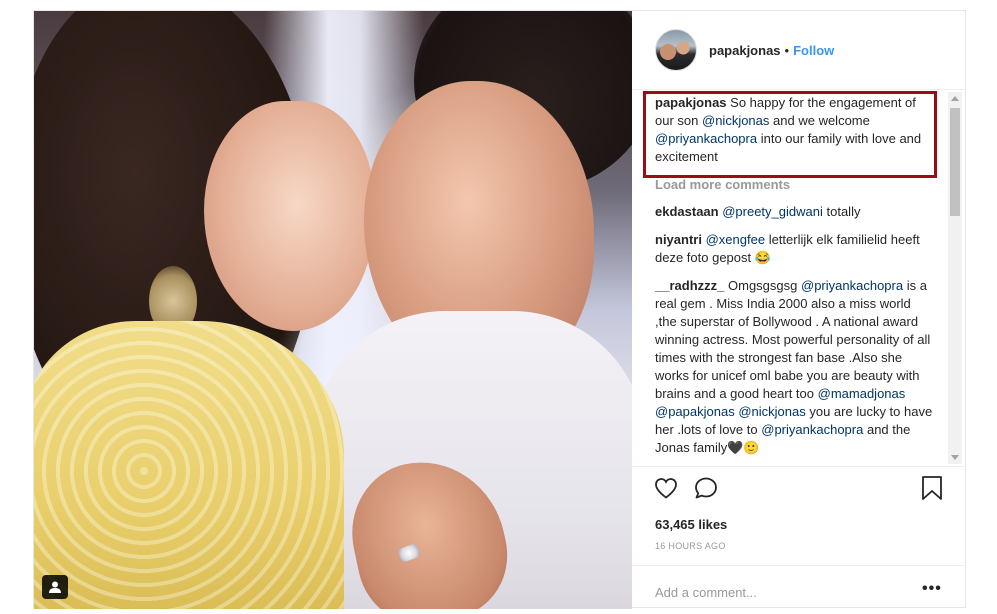 The height and width of the screenshot is (614, 997). What do you see at coordinates (691, 102) in the screenshot?
I see `caption-username: papakjonas` at bounding box center [691, 102].